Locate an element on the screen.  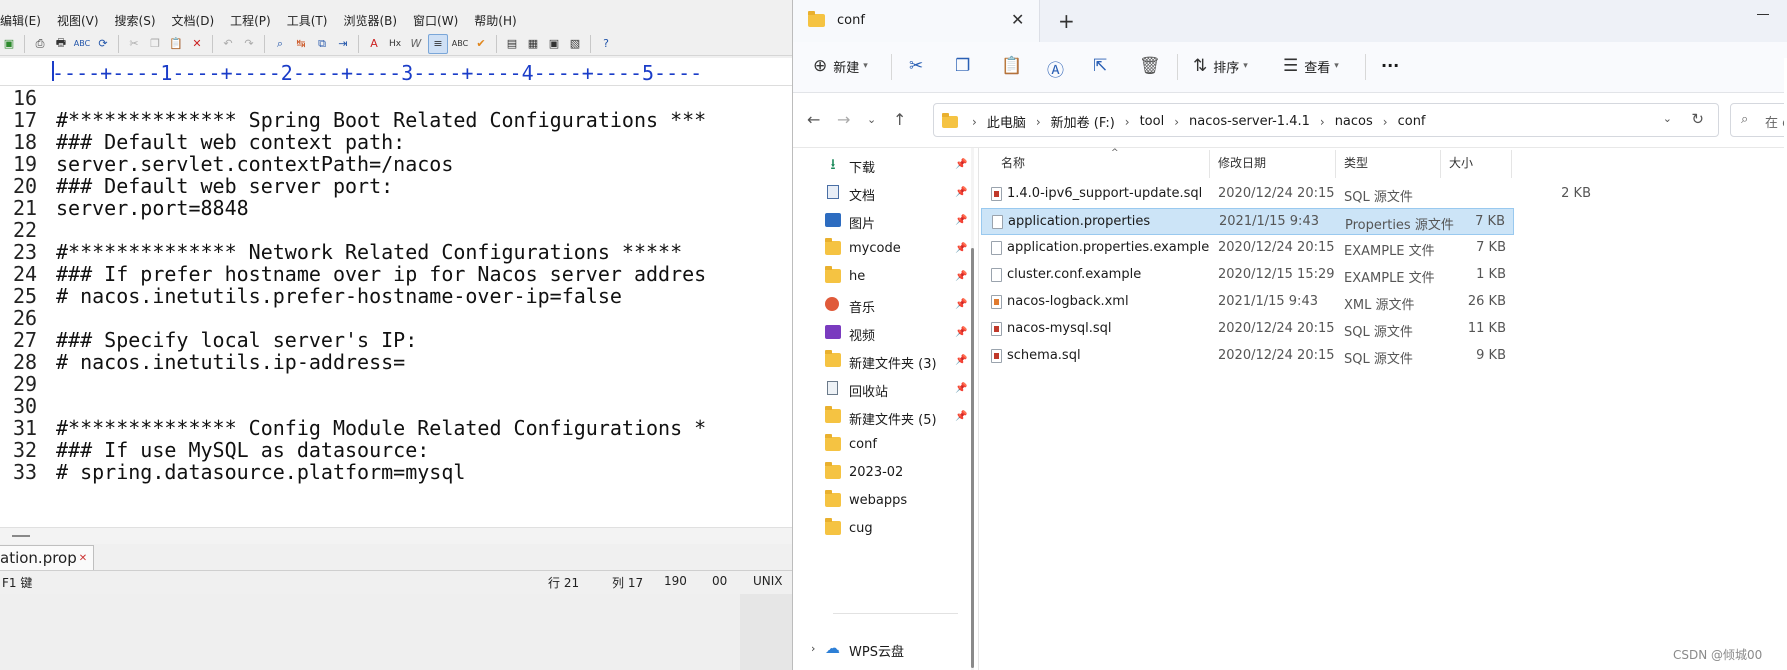
cut-button: ✂ is located at coordinates (919, 66).